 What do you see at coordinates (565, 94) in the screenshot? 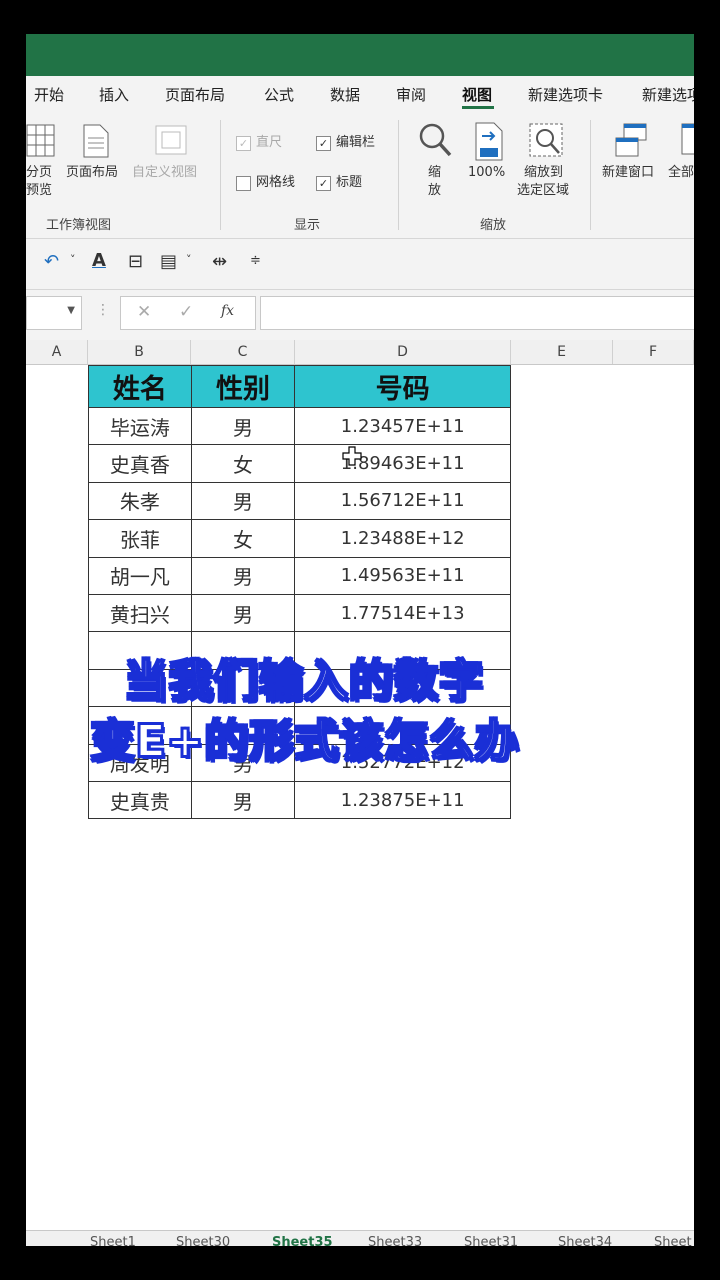
I see `tab-new-1: 新建选项卡` at bounding box center [565, 94].